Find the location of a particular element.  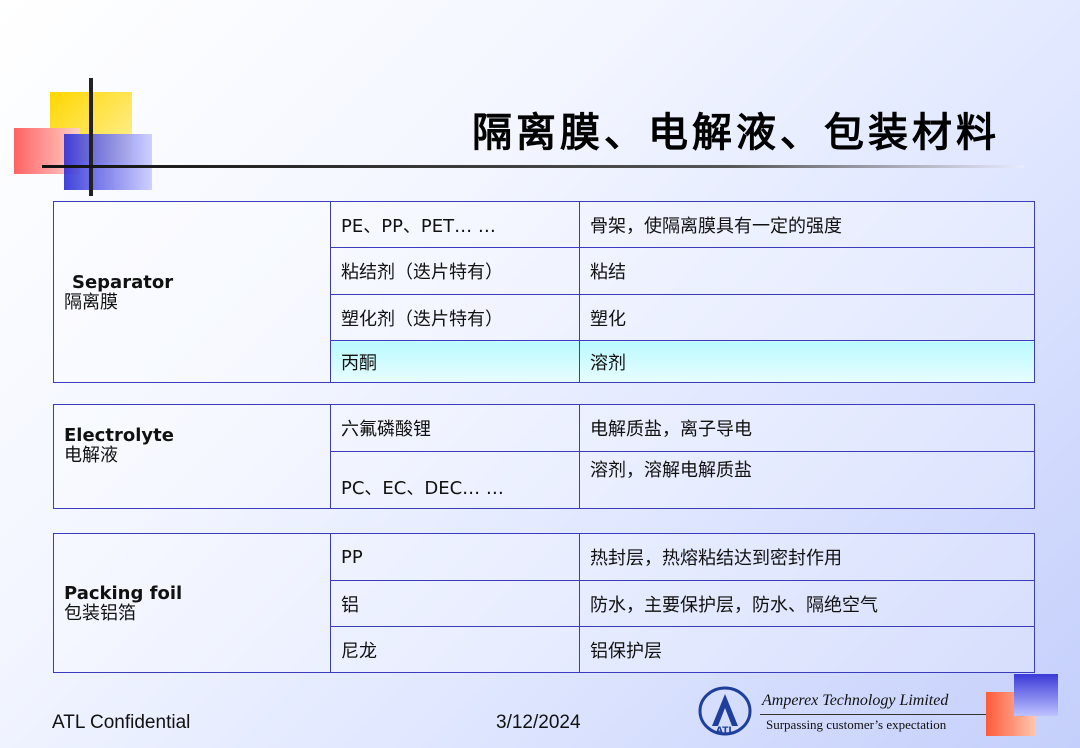

section-label-en: Electrolyte is located at coordinates (119, 435).